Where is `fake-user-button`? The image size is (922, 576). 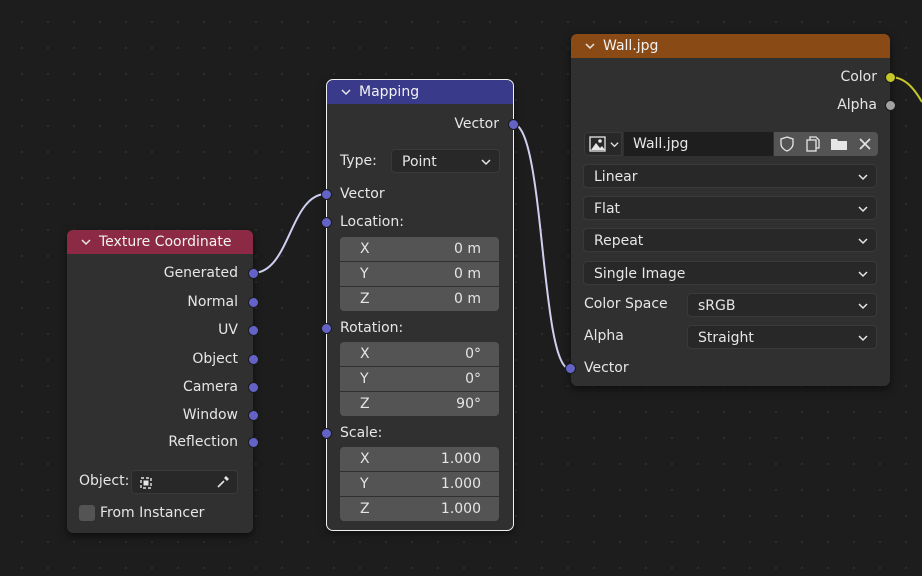 fake-user-button is located at coordinates (787, 144).